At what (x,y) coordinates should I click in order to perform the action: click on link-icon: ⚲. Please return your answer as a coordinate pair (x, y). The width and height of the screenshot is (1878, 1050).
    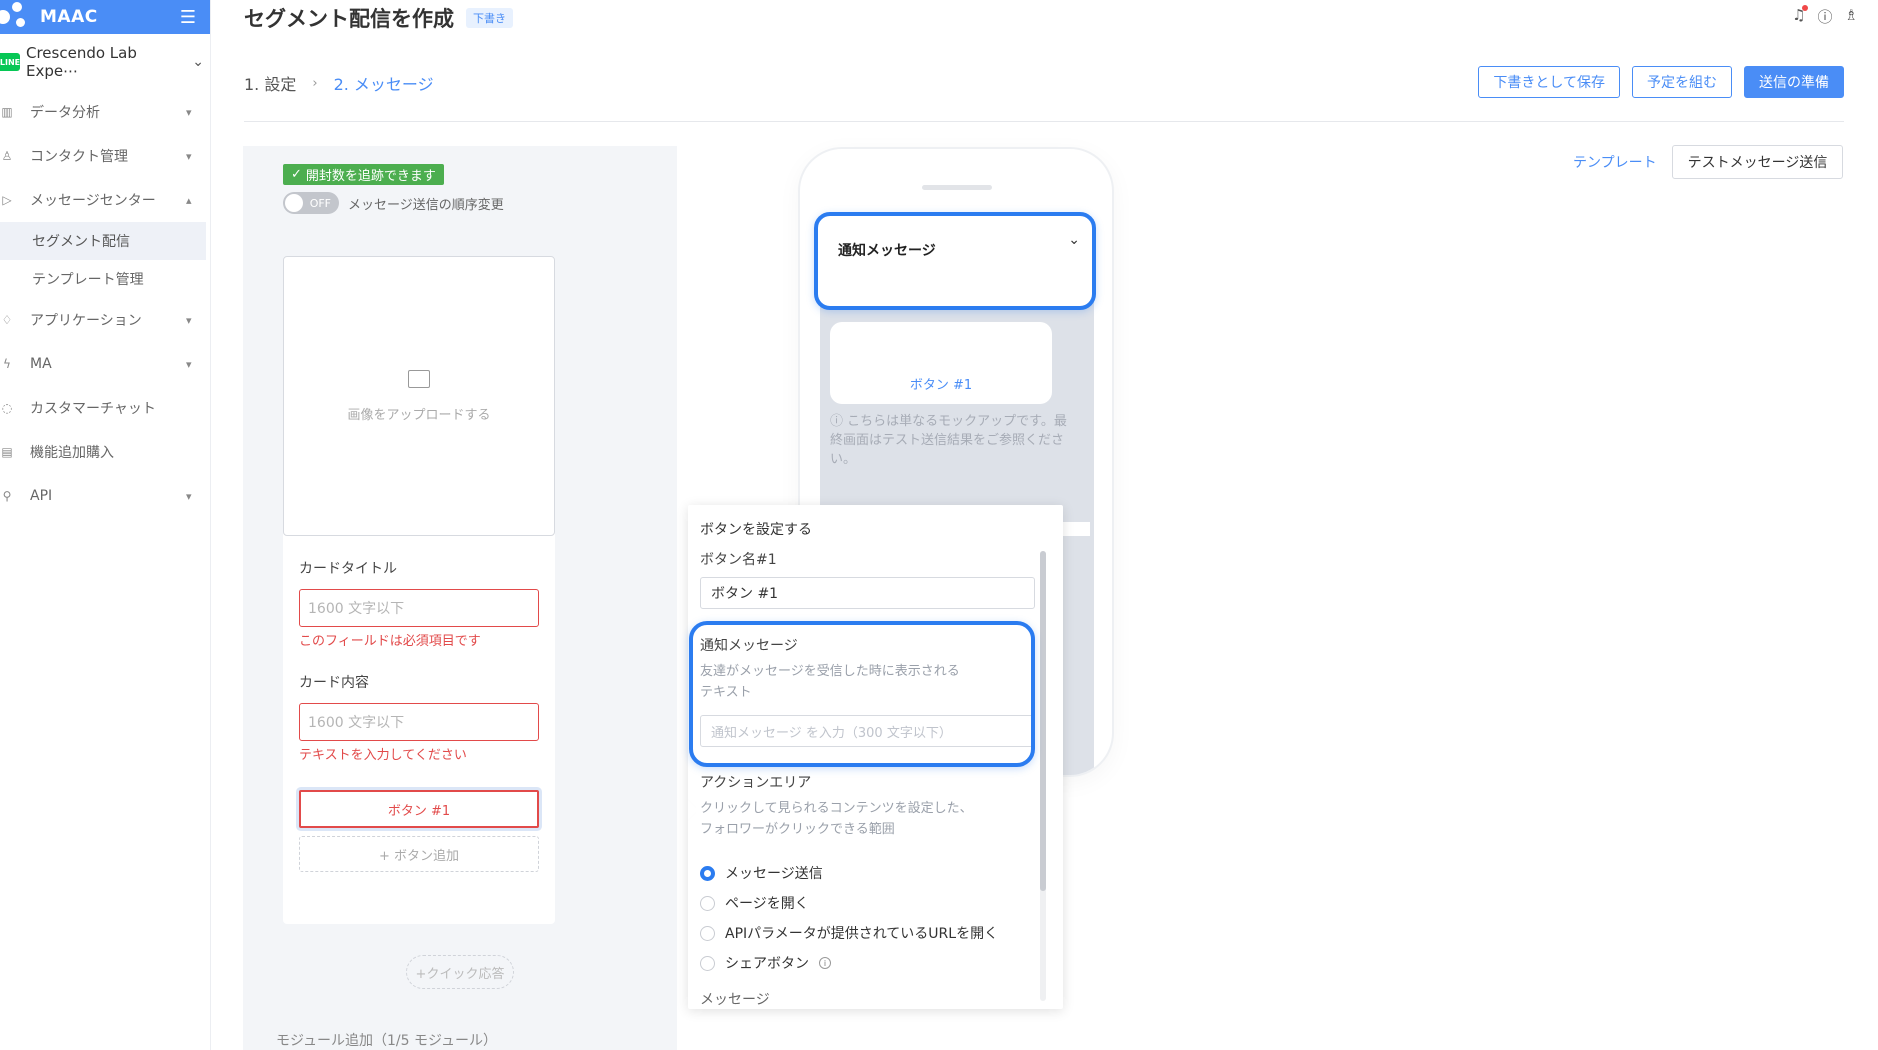
    Looking at the image, I should click on (7, 496).